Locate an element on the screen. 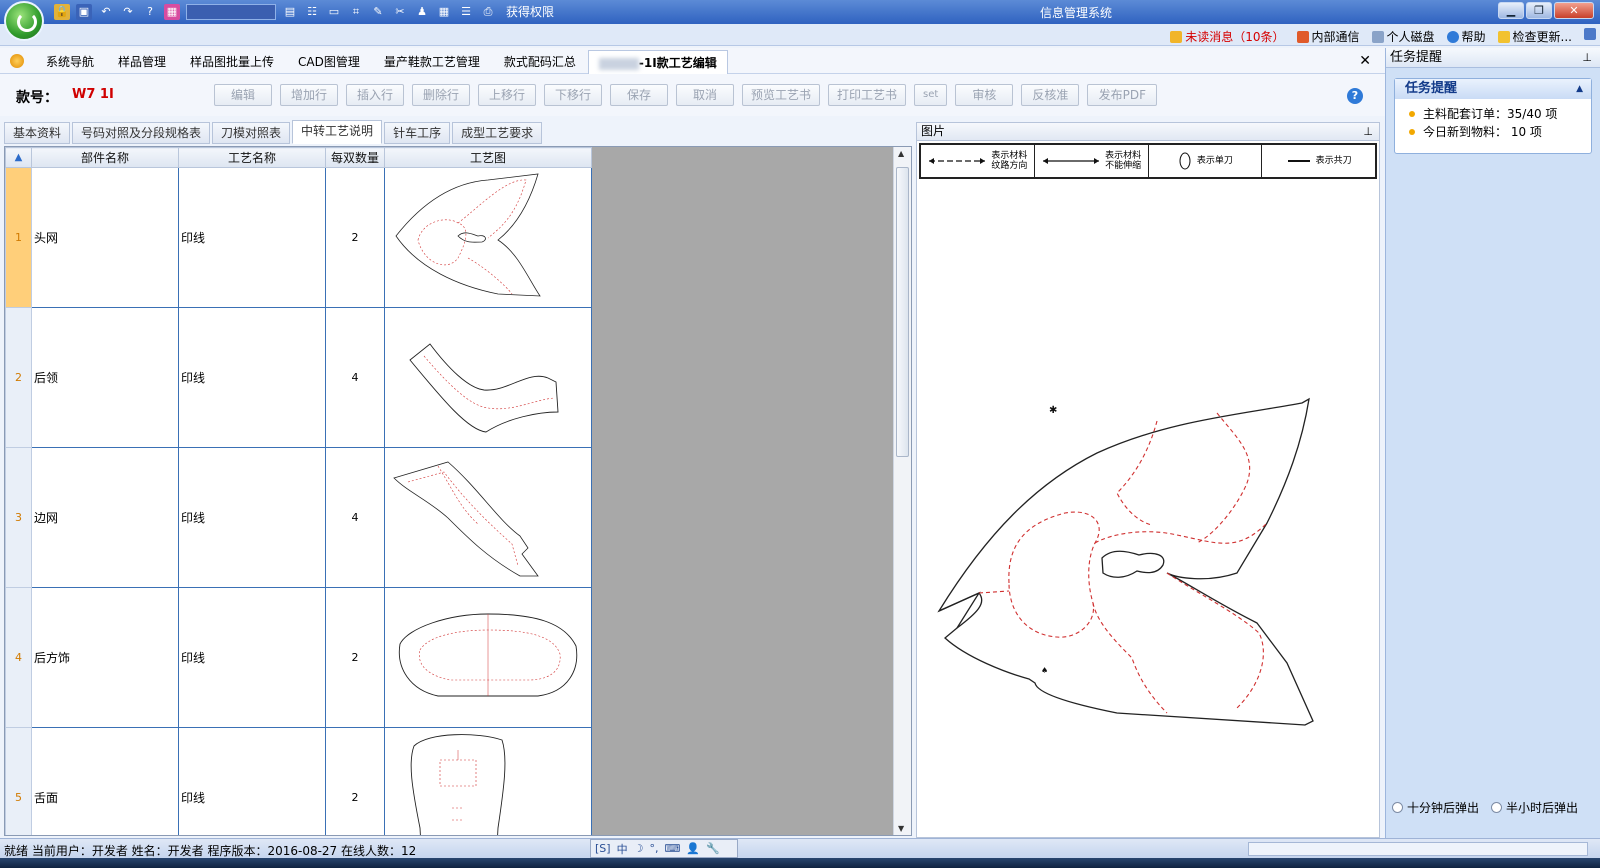 This screenshot has height=868, width=1600. help-link: 帮助 is located at coordinates (1466, 36).